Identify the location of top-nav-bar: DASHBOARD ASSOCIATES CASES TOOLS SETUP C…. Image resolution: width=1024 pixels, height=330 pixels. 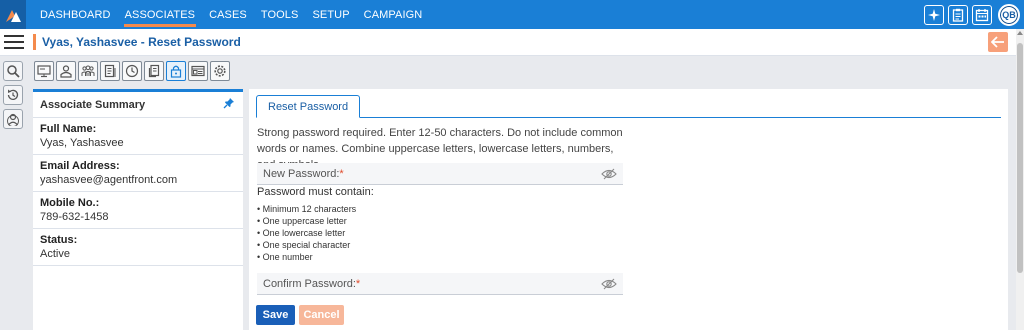
(512, 14).